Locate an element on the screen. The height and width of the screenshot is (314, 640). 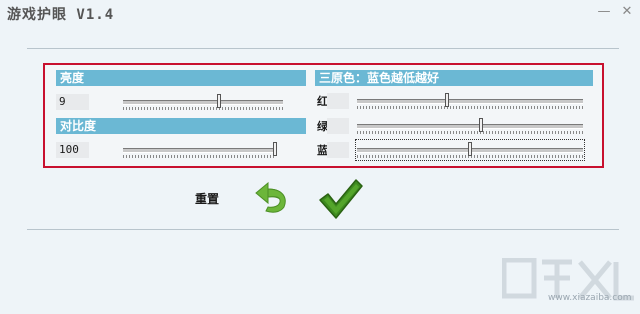
brightness-value: 9 is located at coordinates (72, 102).